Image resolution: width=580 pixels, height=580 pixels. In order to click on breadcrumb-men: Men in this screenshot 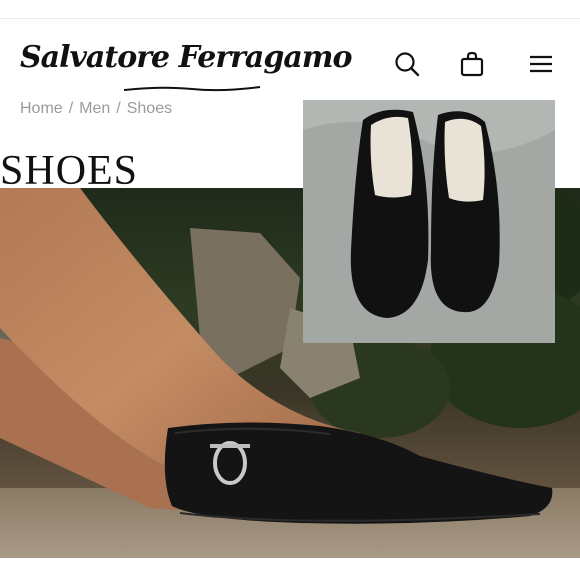, I will do `click(94, 109)`.